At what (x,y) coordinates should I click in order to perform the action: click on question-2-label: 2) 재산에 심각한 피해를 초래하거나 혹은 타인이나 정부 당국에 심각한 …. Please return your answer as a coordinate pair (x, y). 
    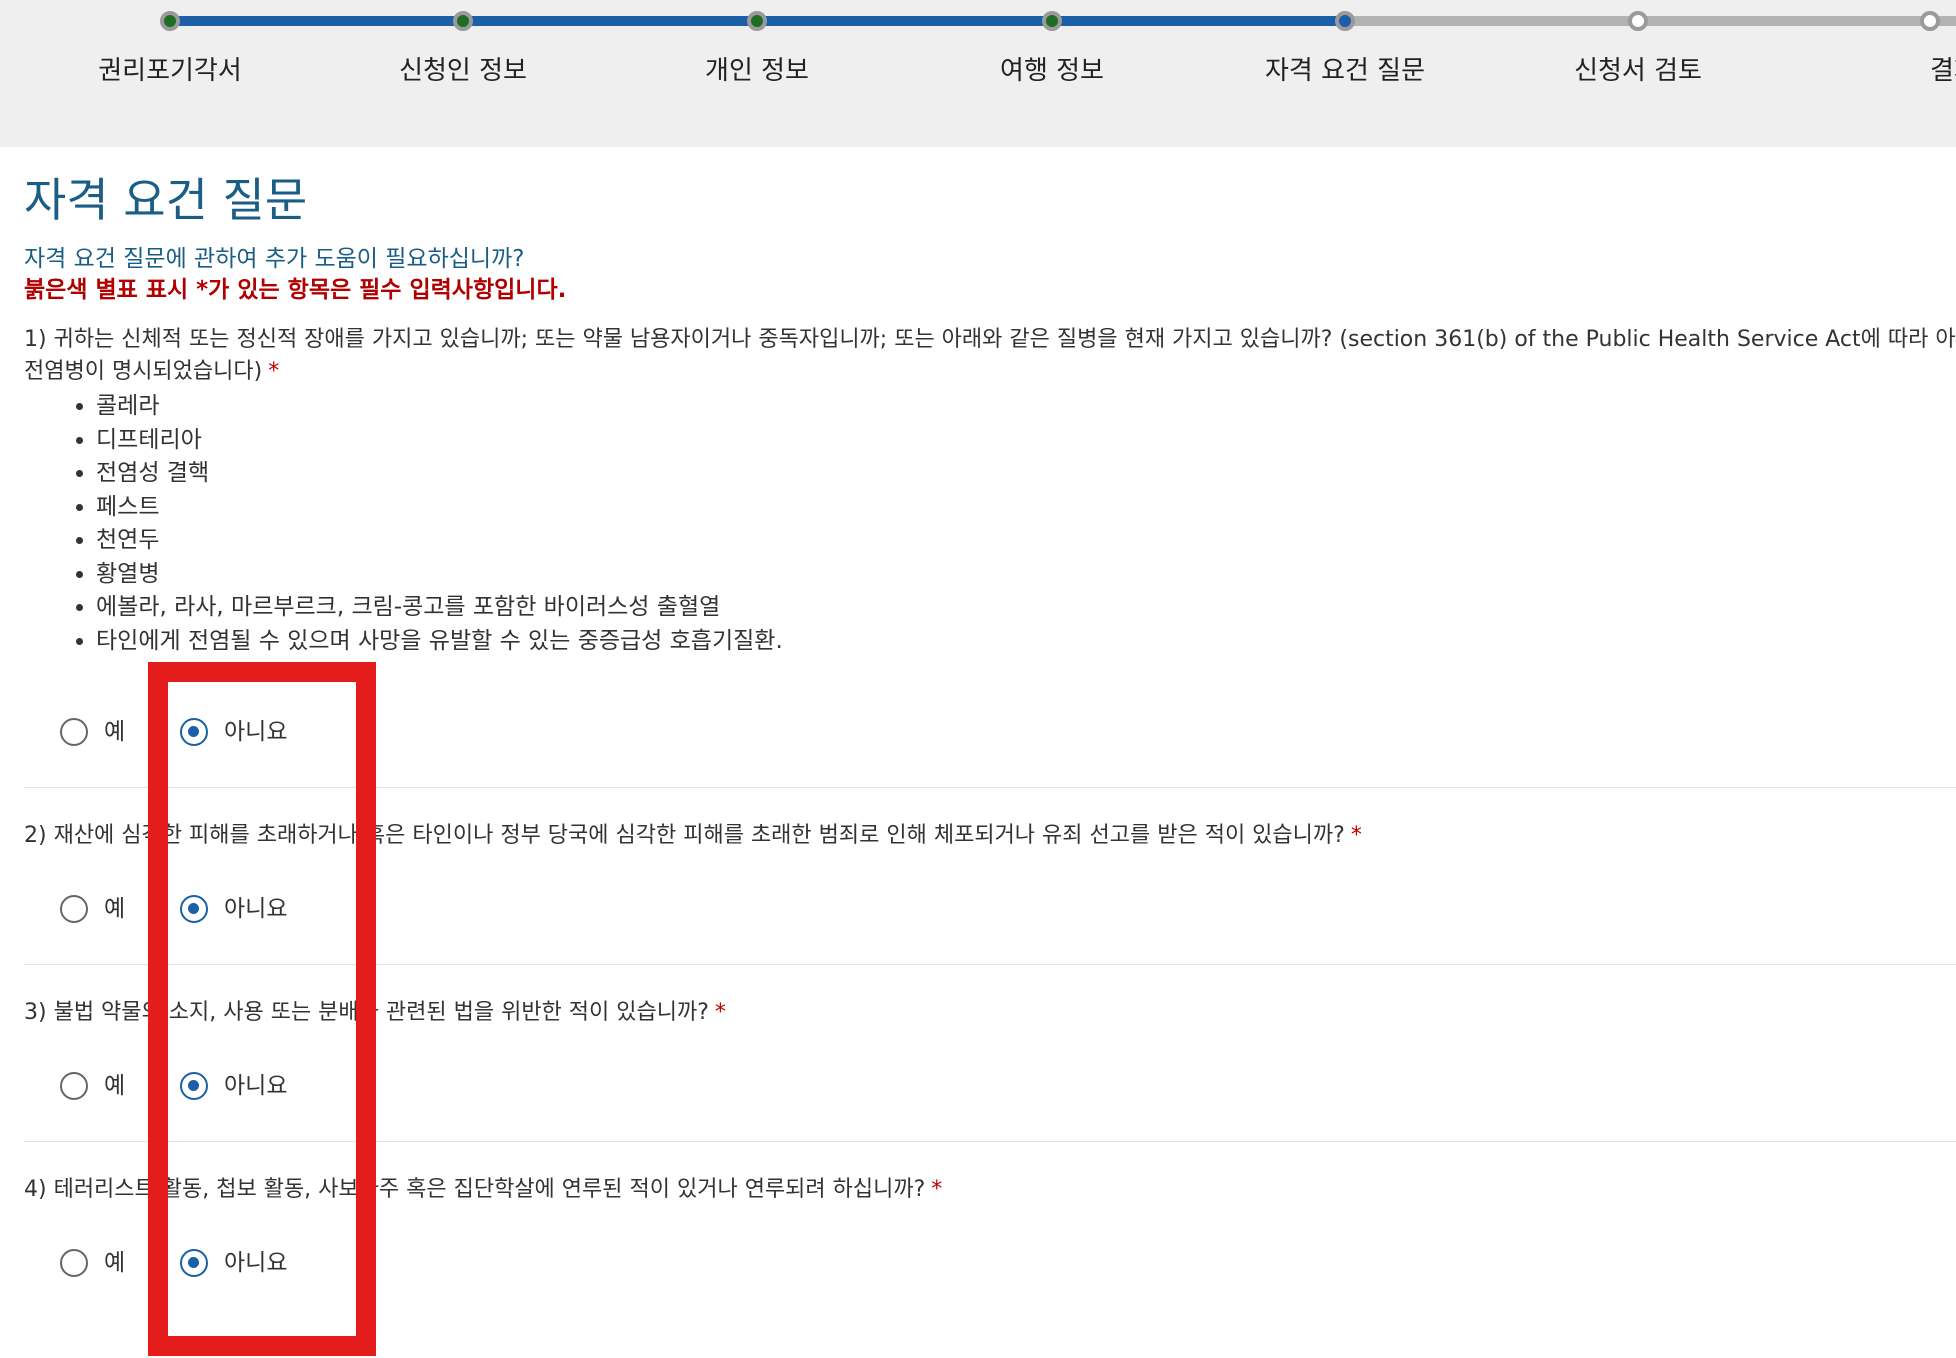
    Looking at the image, I should click on (684, 835).